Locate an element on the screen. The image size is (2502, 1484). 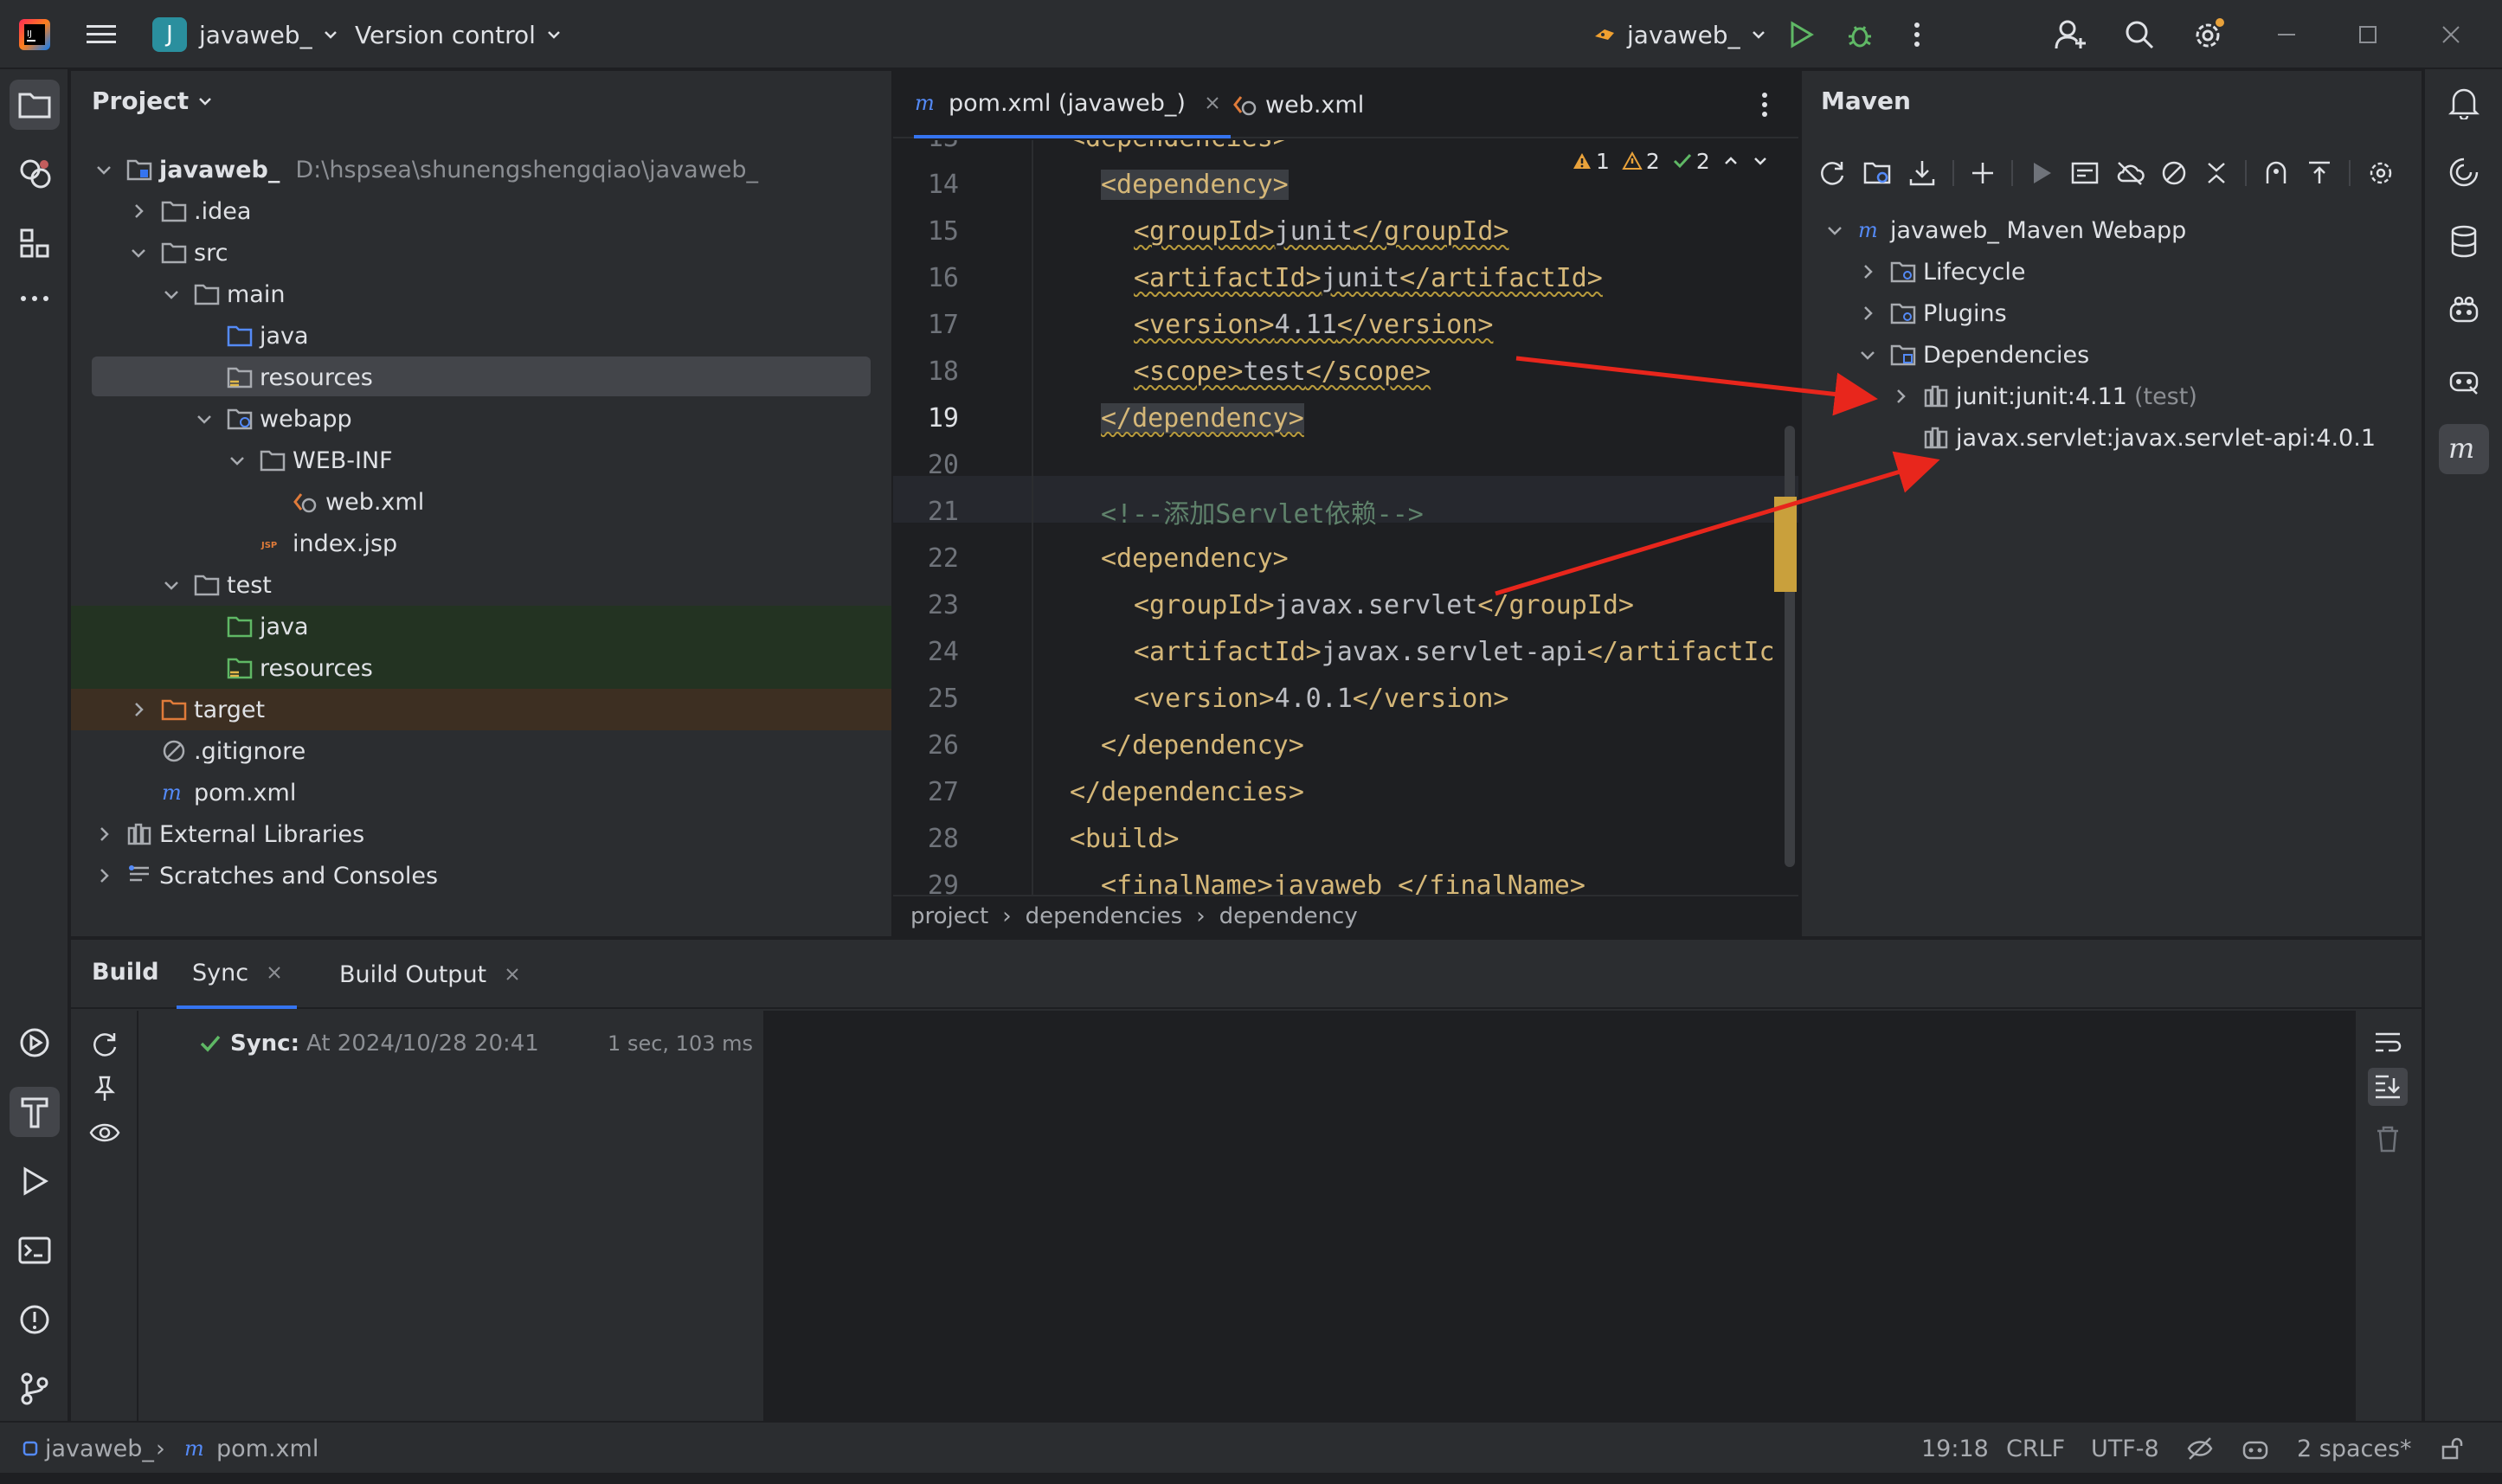
maven-root-item: m javaweb_ Maven Webapp is located at coordinates (2112, 230).